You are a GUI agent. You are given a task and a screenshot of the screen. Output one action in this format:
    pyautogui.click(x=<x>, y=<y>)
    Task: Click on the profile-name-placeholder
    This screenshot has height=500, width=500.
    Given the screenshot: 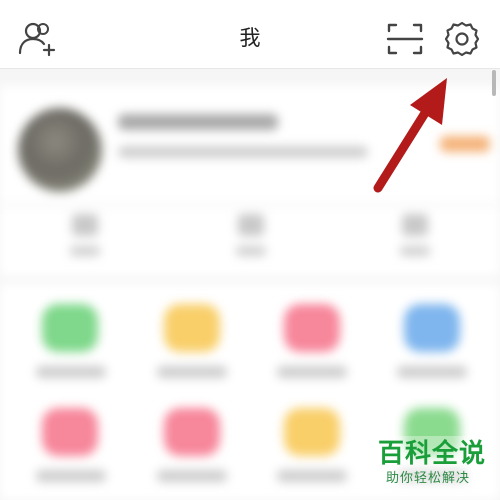 What is the action you would take?
    pyautogui.click(x=198, y=122)
    